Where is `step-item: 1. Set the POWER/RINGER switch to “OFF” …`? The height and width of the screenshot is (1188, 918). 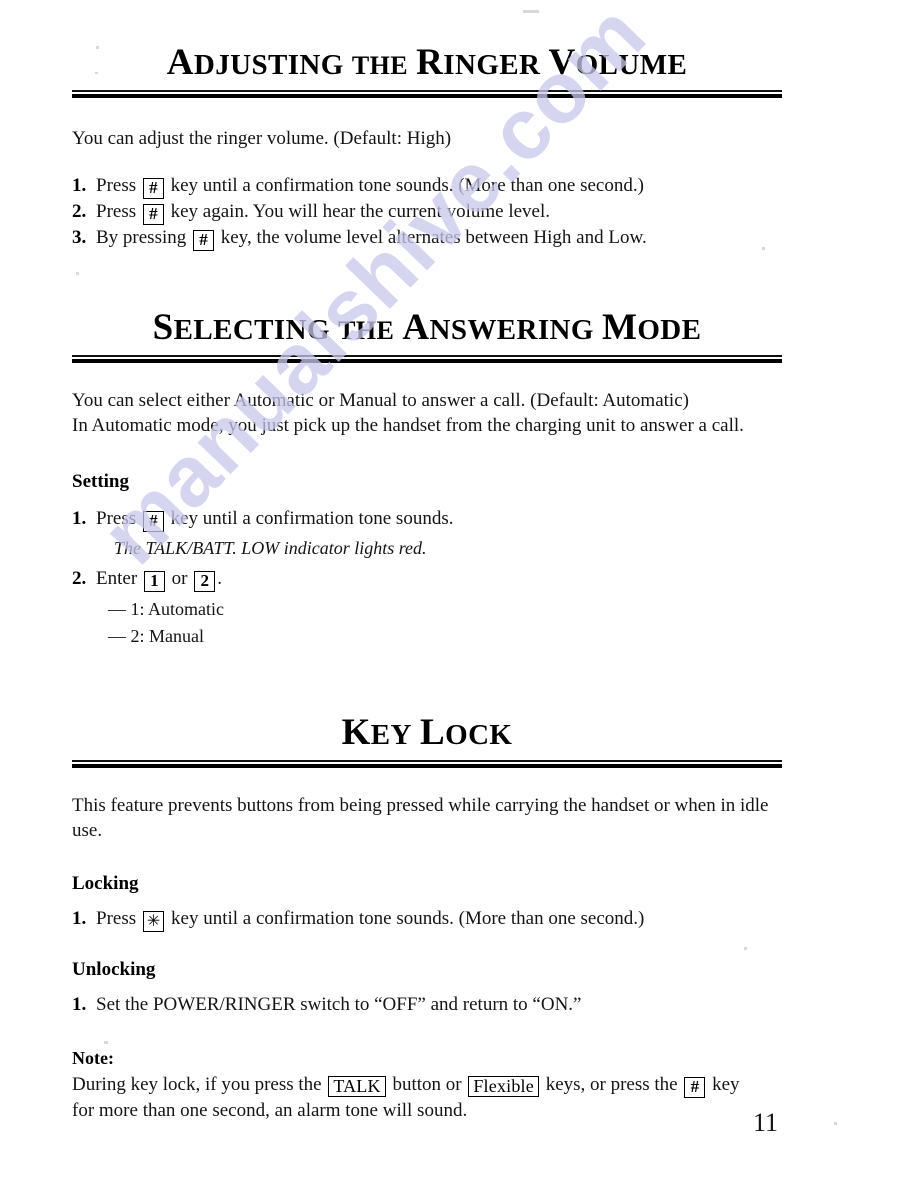
step-item: 1. Set the POWER/RINGER switch to “OFF” … is located at coordinates (427, 1005).